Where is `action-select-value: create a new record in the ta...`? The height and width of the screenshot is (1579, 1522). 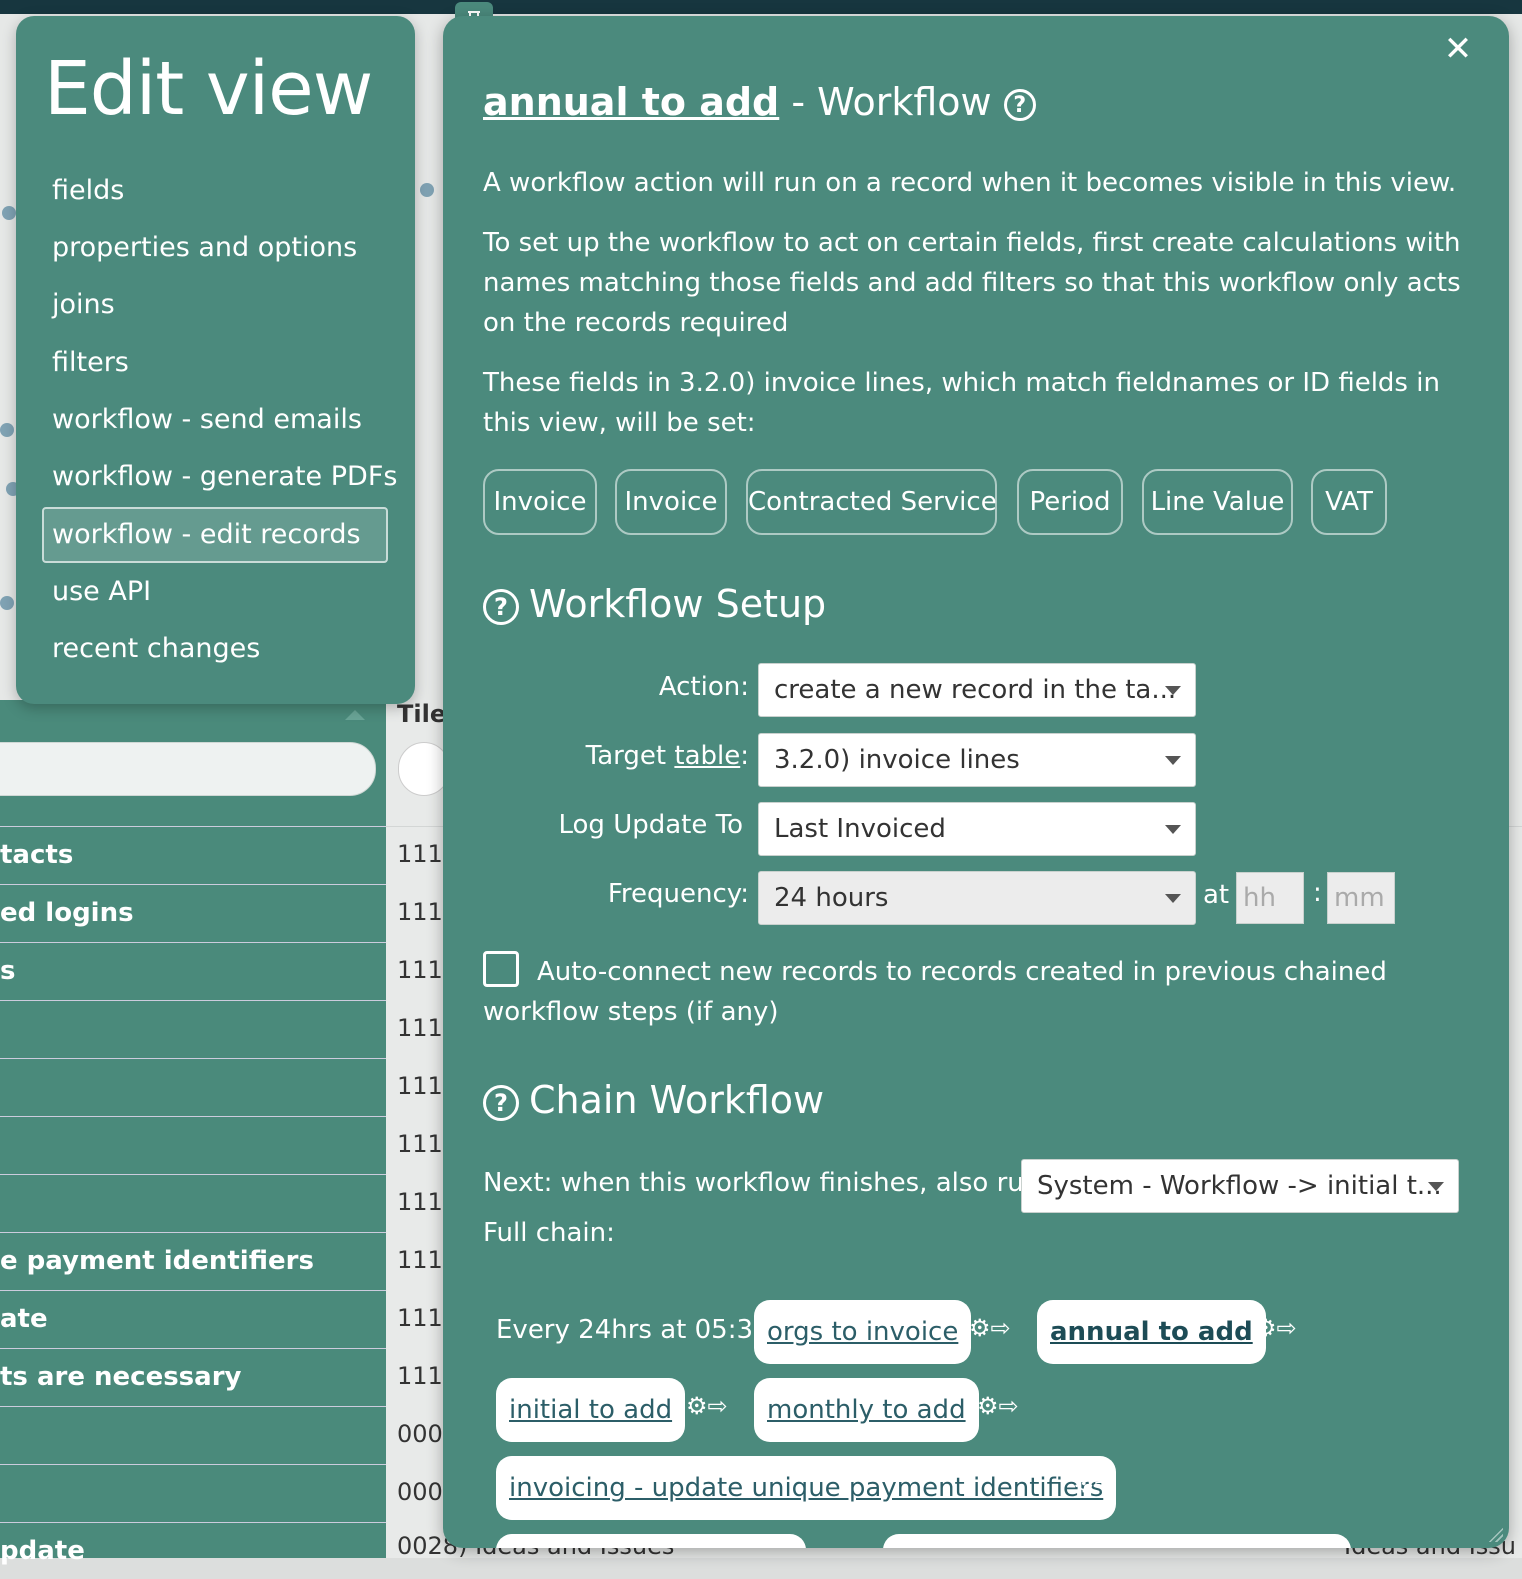
action-select-value: create a new record in the ta... is located at coordinates (975, 690).